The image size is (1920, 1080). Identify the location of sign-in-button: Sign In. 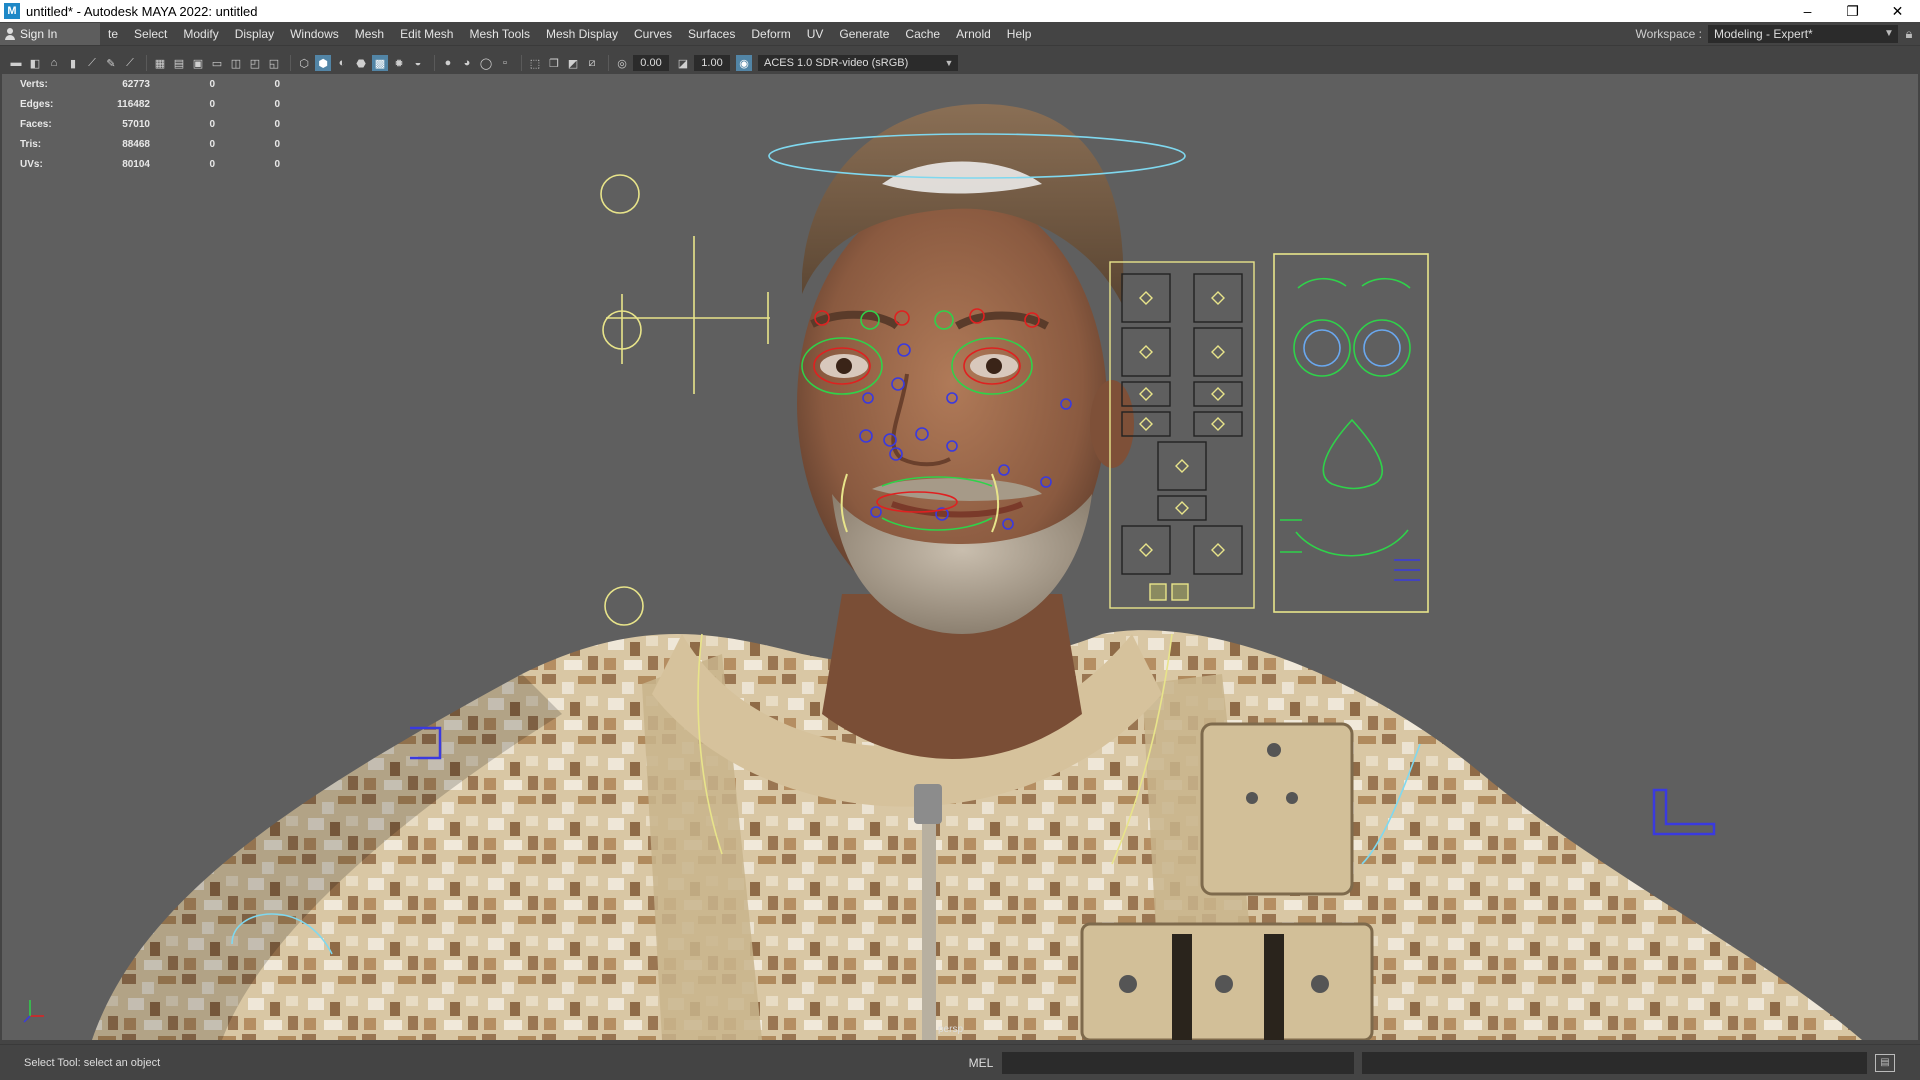
(50, 33).